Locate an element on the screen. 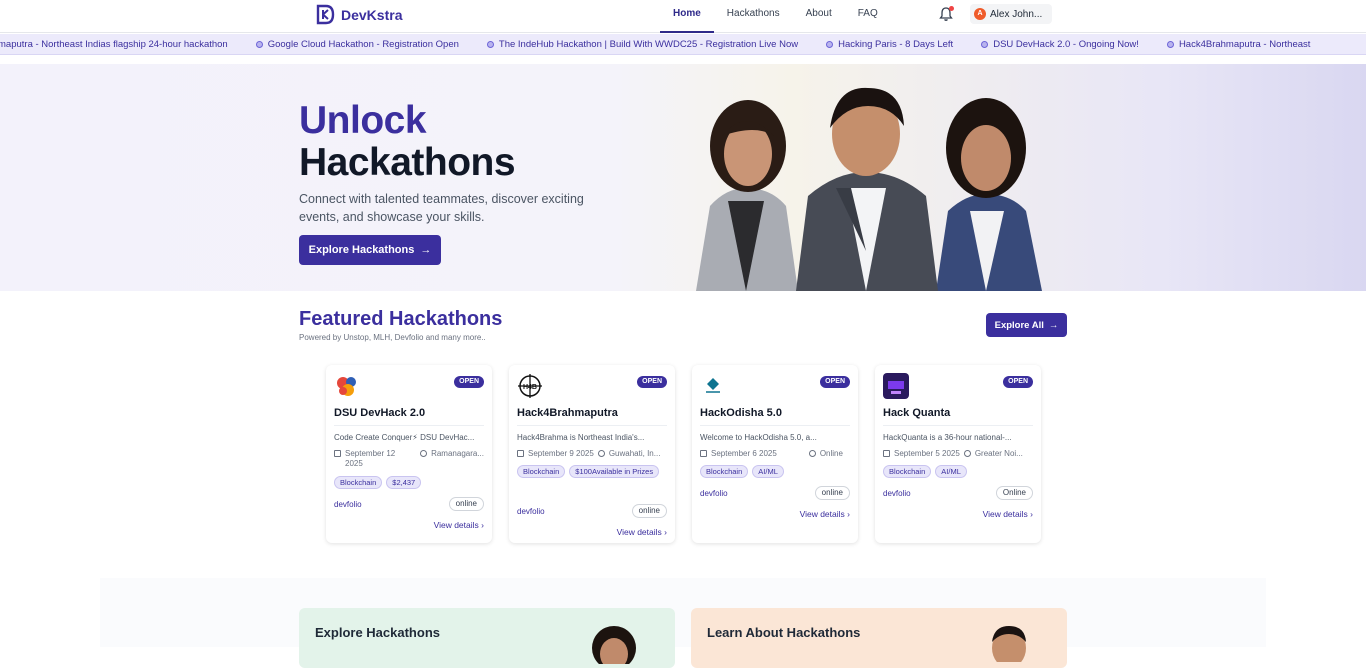 The height and width of the screenshot is (668, 1366). arrow-right-icon: → is located at coordinates (1053, 325).